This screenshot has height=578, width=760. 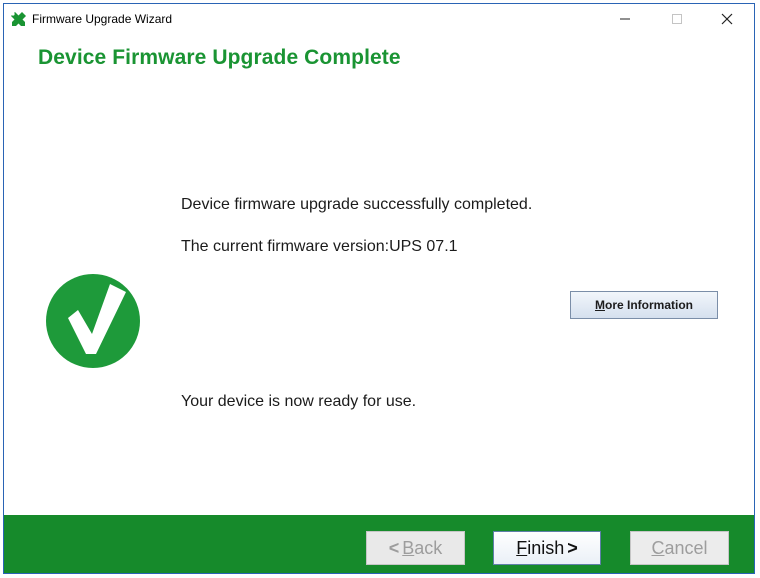 I want to click on wrench-cross-icon, so click(x=18, y=19).